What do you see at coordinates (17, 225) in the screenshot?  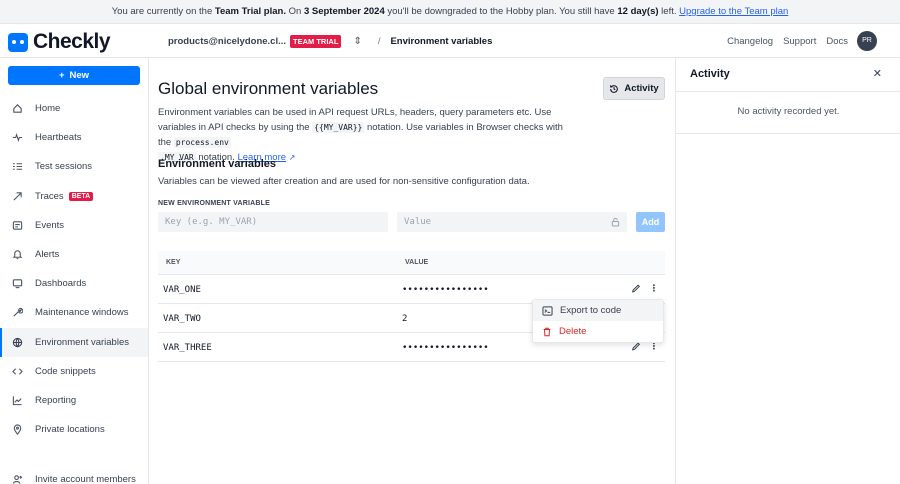 I see `events-icon` at bounding box center [17, 225].